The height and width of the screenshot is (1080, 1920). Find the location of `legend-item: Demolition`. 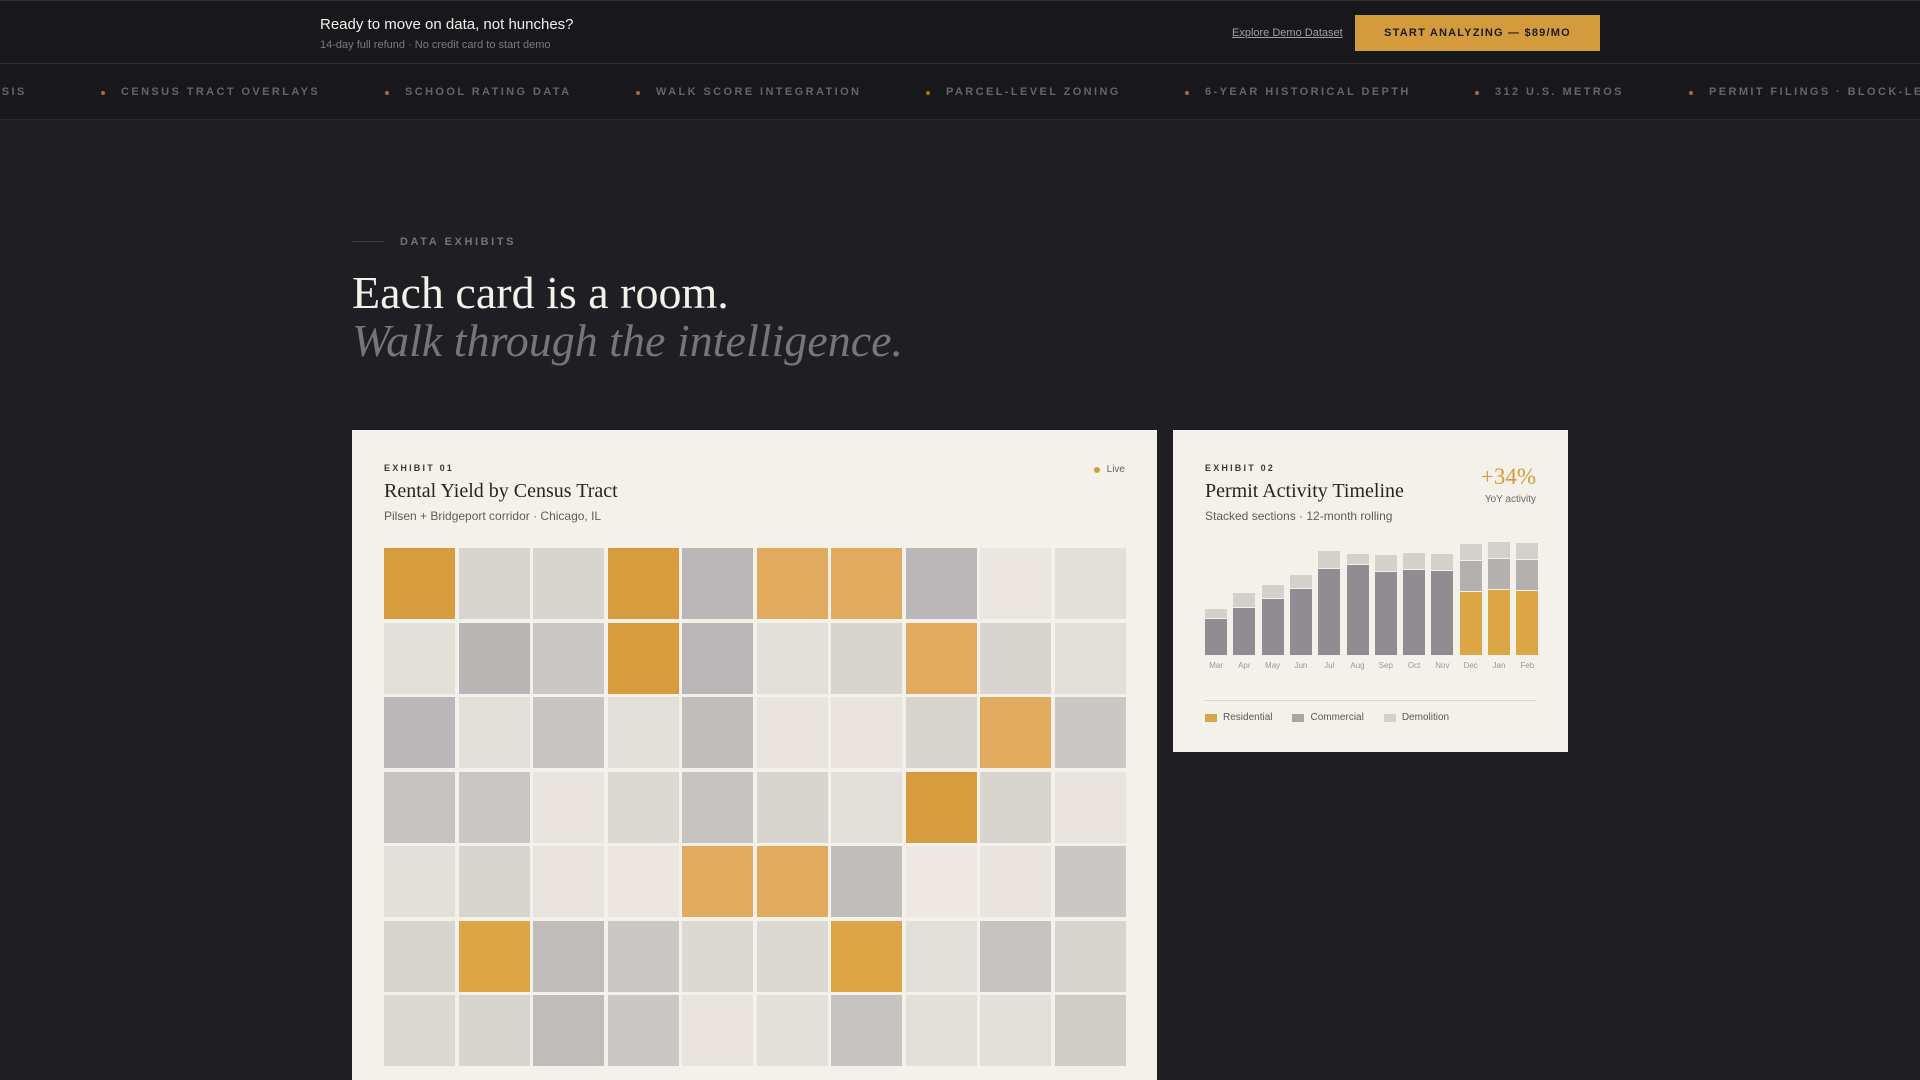

legend-item: Demolition is located at coordinates (1416, 717).